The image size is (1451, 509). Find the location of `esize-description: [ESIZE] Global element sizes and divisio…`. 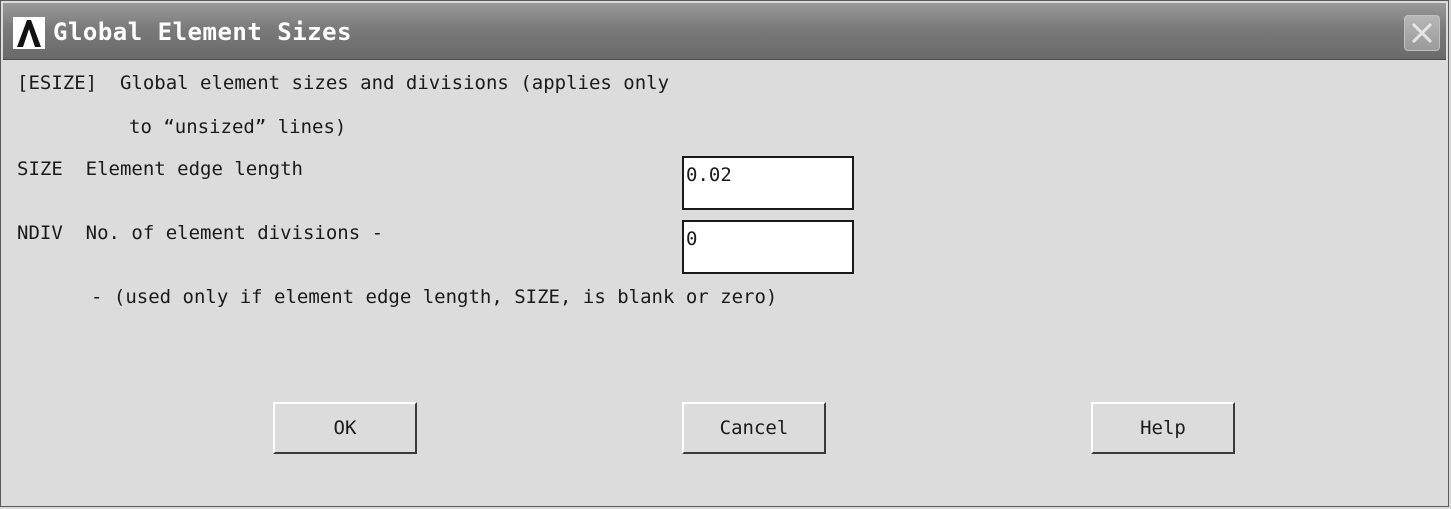

esize-description: [ESIZE] Global element sizes and divisio… is located at coordinates (343, 83).